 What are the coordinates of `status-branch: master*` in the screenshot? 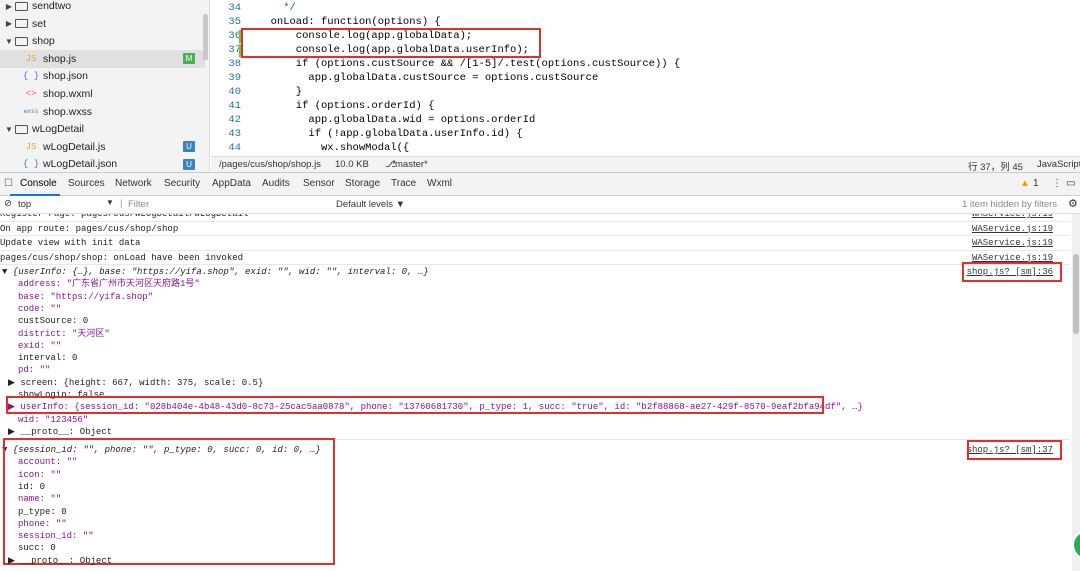 It's located at (411, 164).